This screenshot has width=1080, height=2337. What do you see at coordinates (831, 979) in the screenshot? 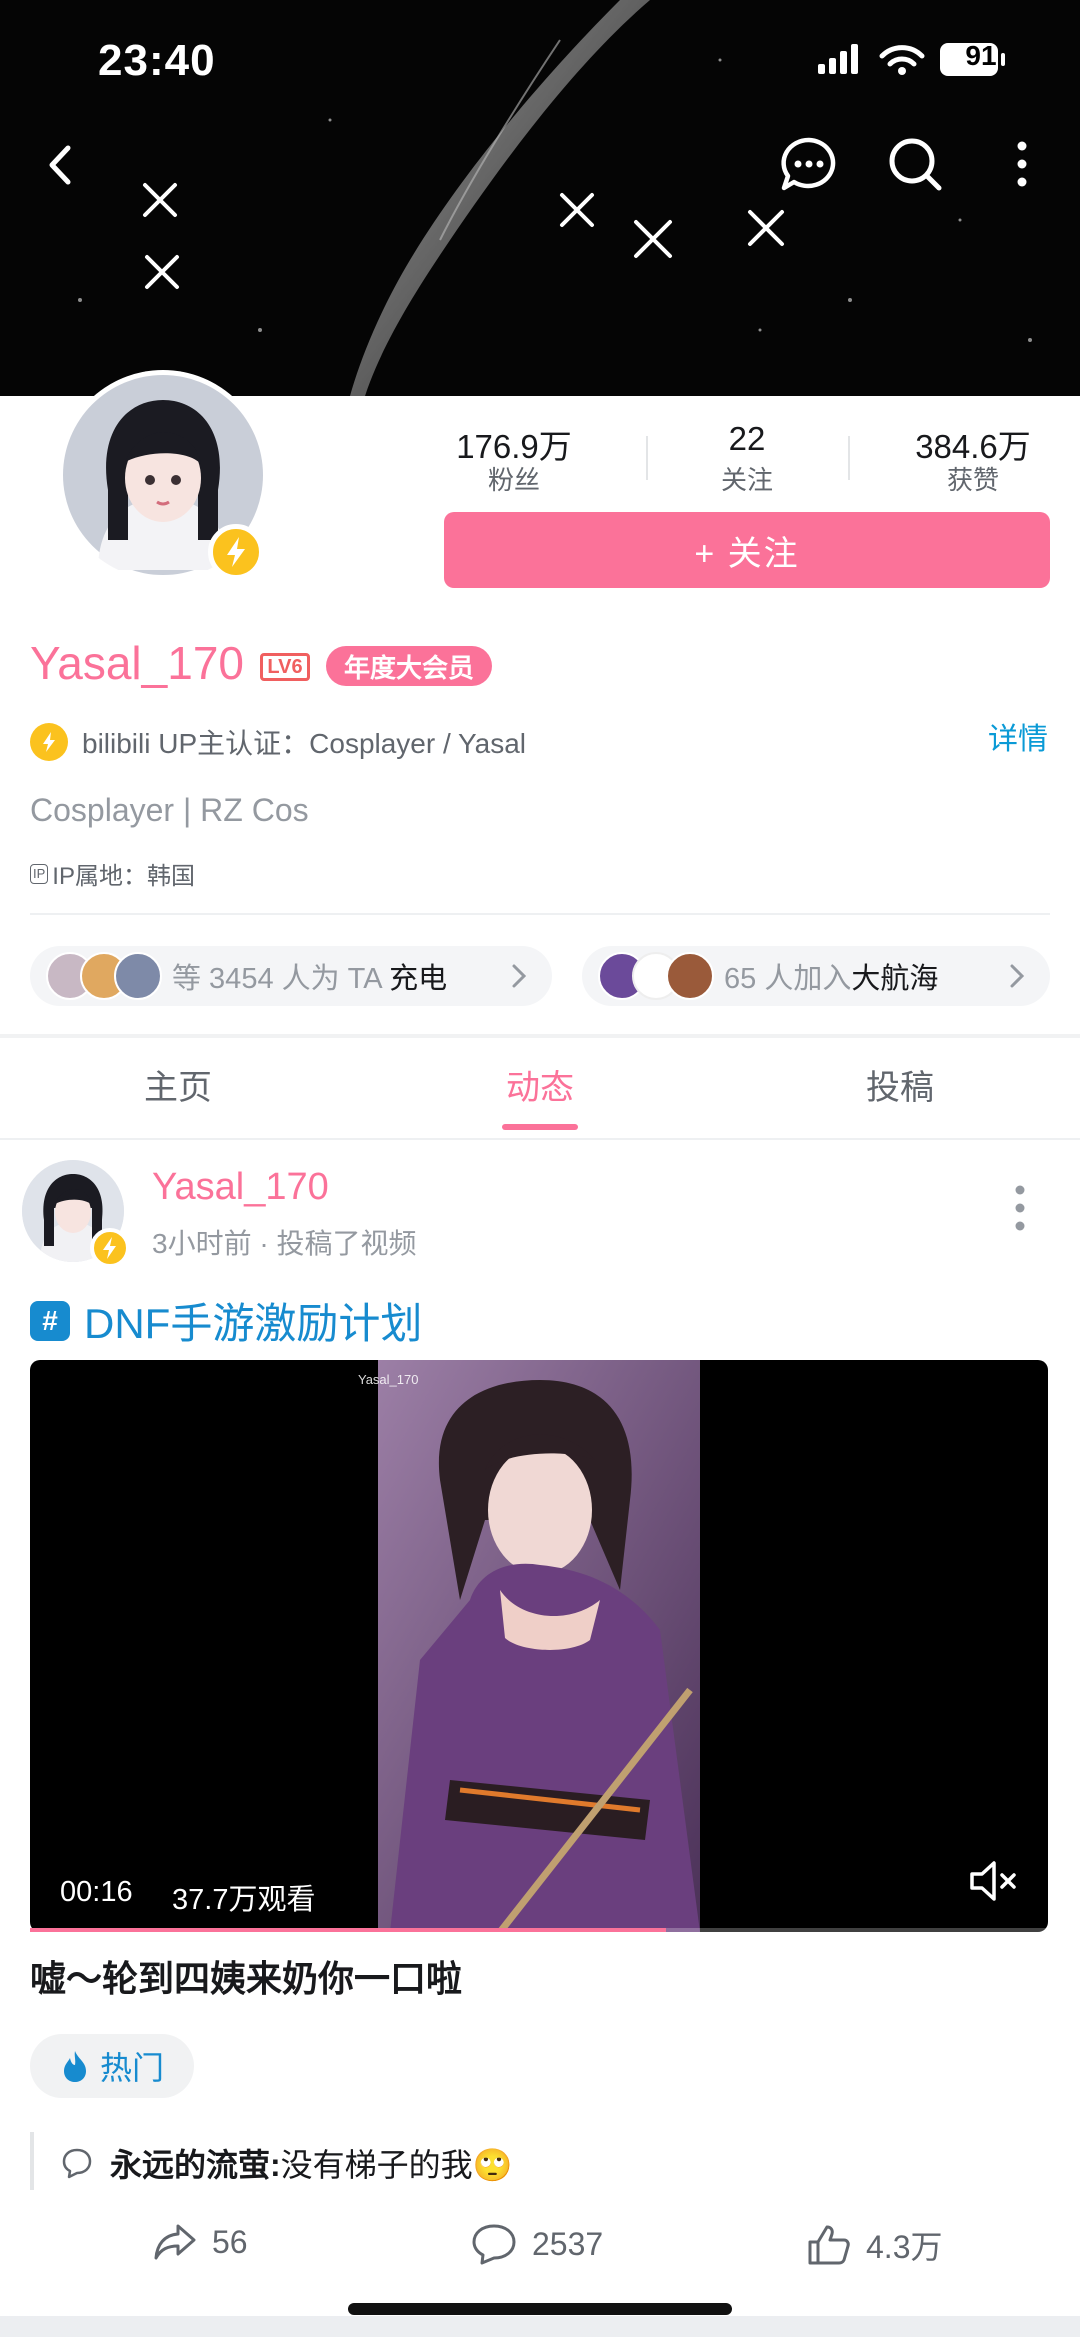
I see `guard-text: 65 人加入大航海` at bounding box center [831, 979].